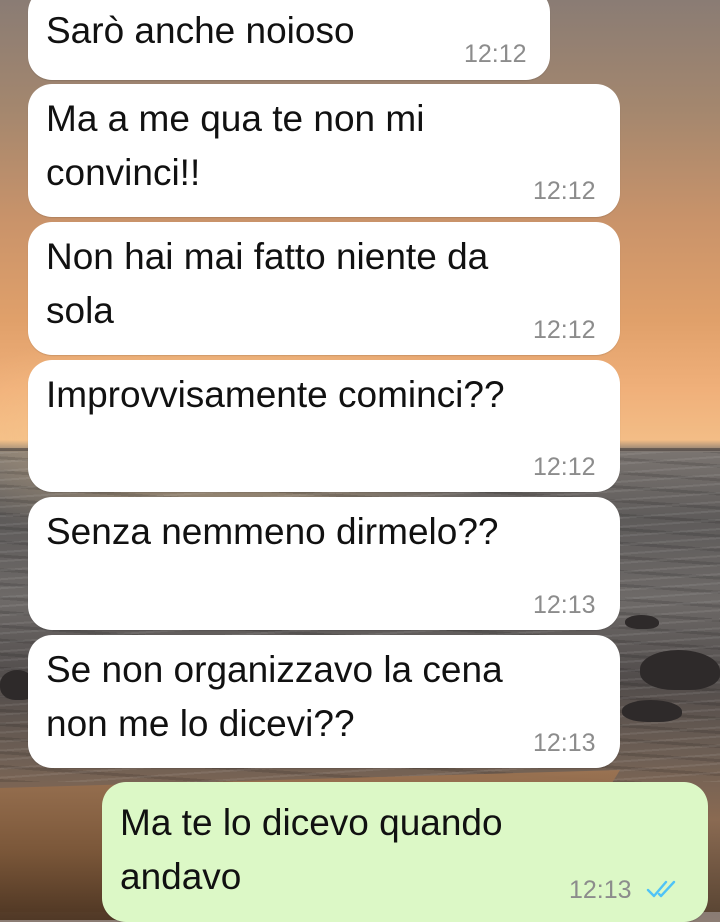 This screenshot has width=720, height=922. I want to click on message-bubble-incoming: Improvvisamente cominci?? 12:12, so click(324, 426).